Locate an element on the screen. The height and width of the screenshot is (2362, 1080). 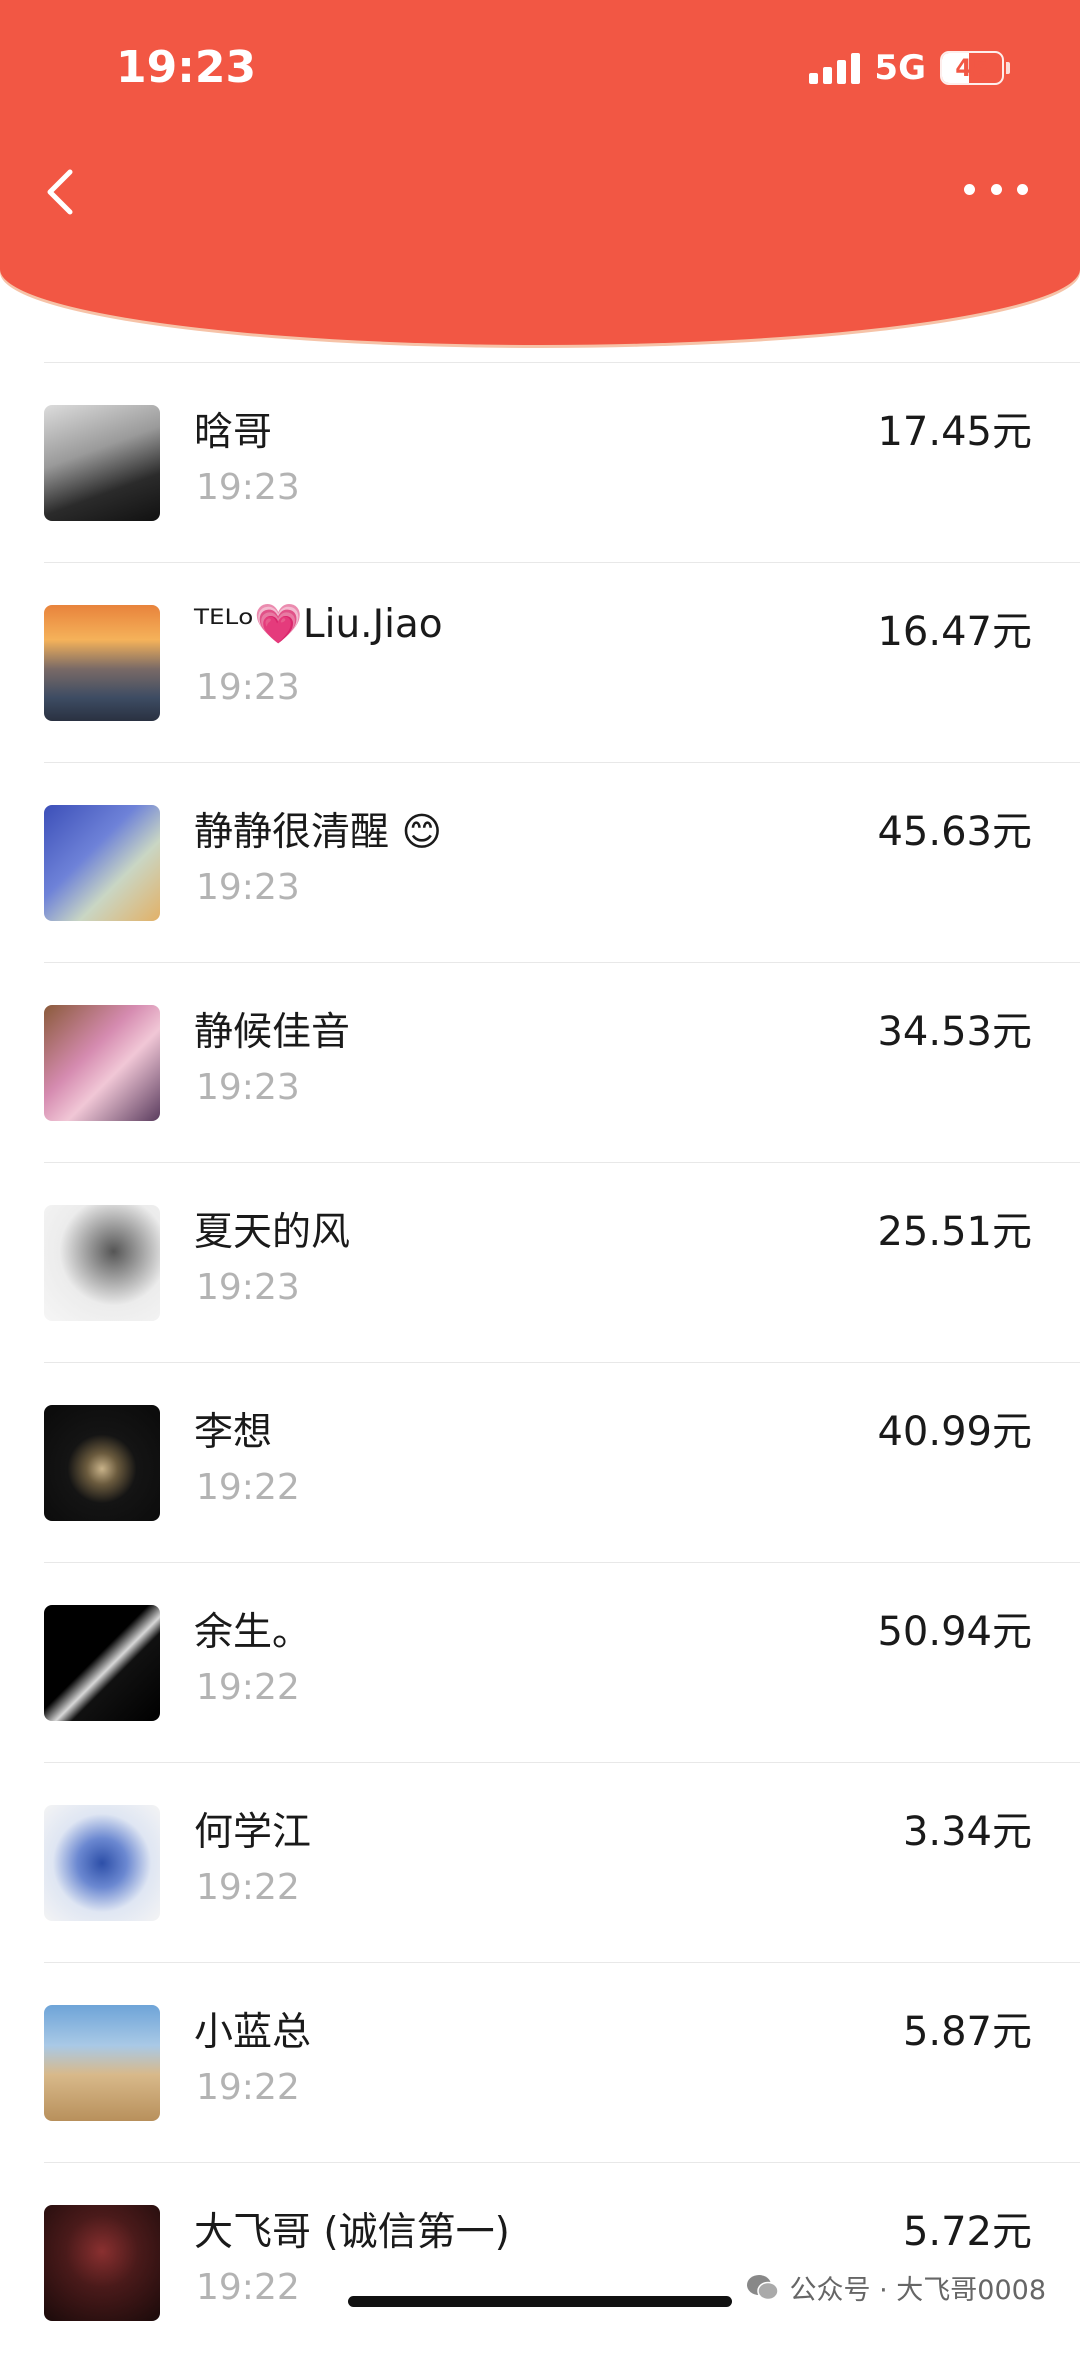
item-amount: 34.53元 is located at coordinates (954, 1032).